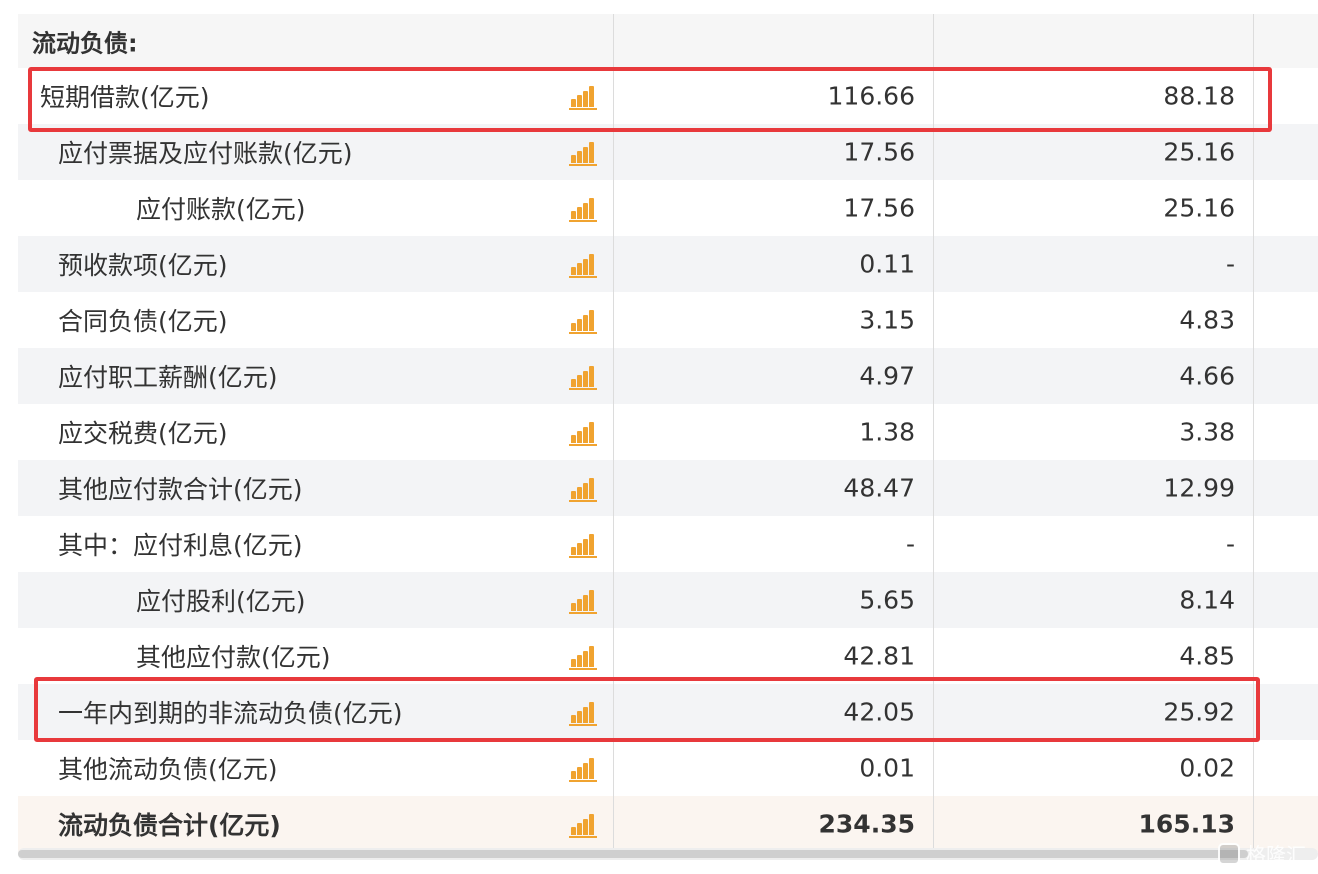 The image size is (1318, 874). Describe the element at coordinates (910, 544) in the screenshot. I see `row-value-1: -` at that location.